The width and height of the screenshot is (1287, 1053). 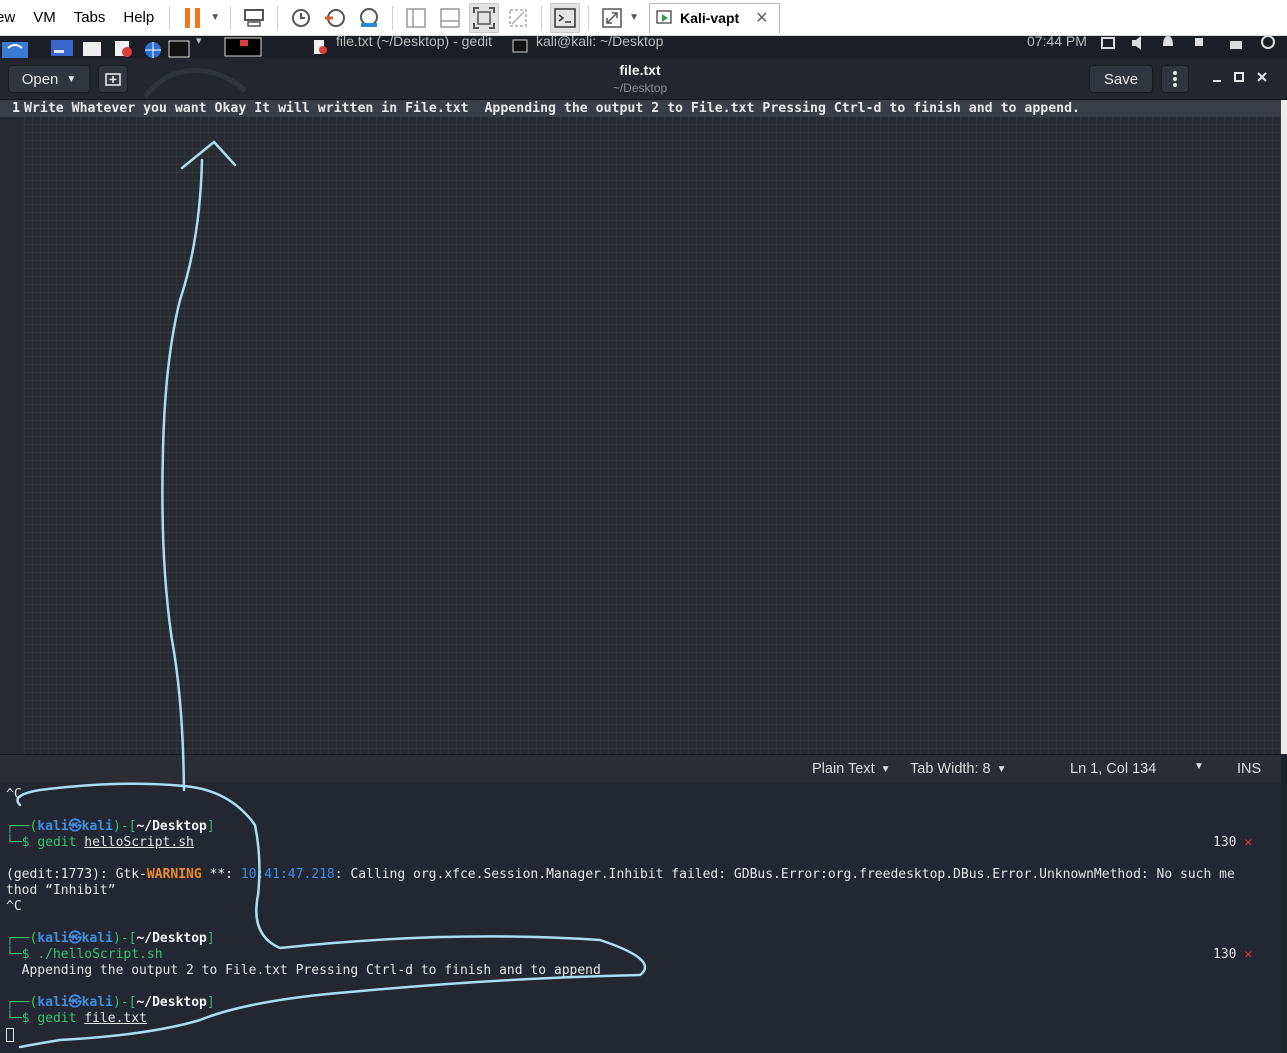 I want to click on pause-icon, so click(x=193, y=17).